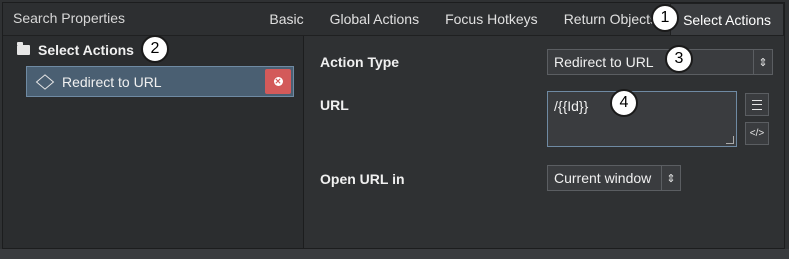 This screenshot has width=789, height=259. I want to click on tab-select-actions: Select Actions, so click(727, 19).